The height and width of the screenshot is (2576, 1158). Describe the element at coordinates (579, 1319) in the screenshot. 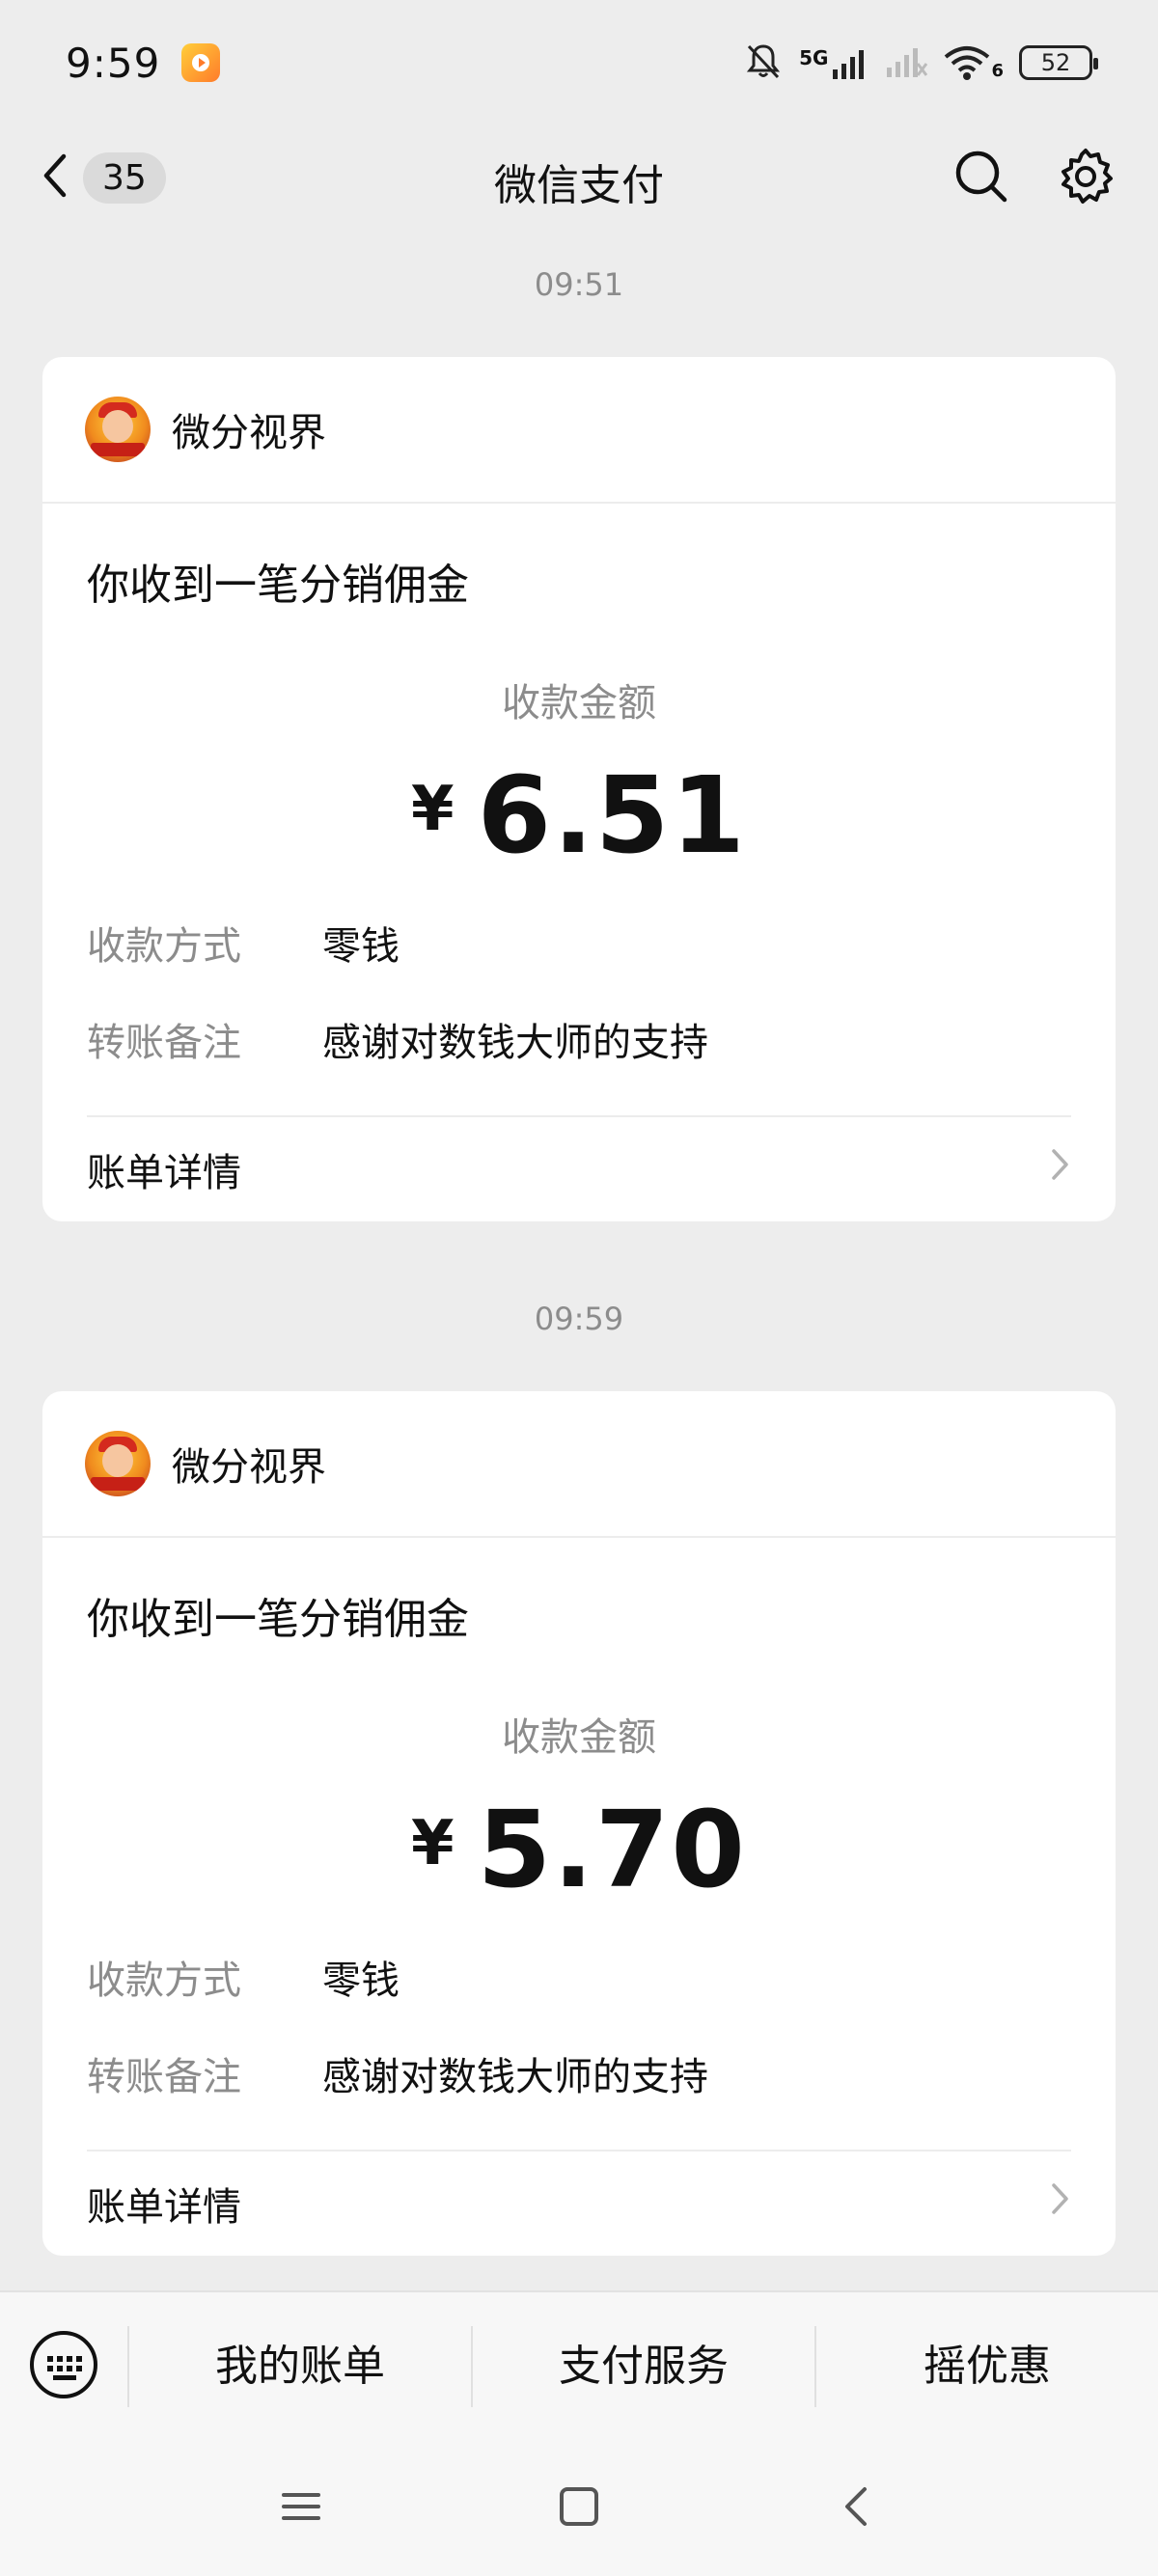

I see `message-timestamp: 09:59` at that location.